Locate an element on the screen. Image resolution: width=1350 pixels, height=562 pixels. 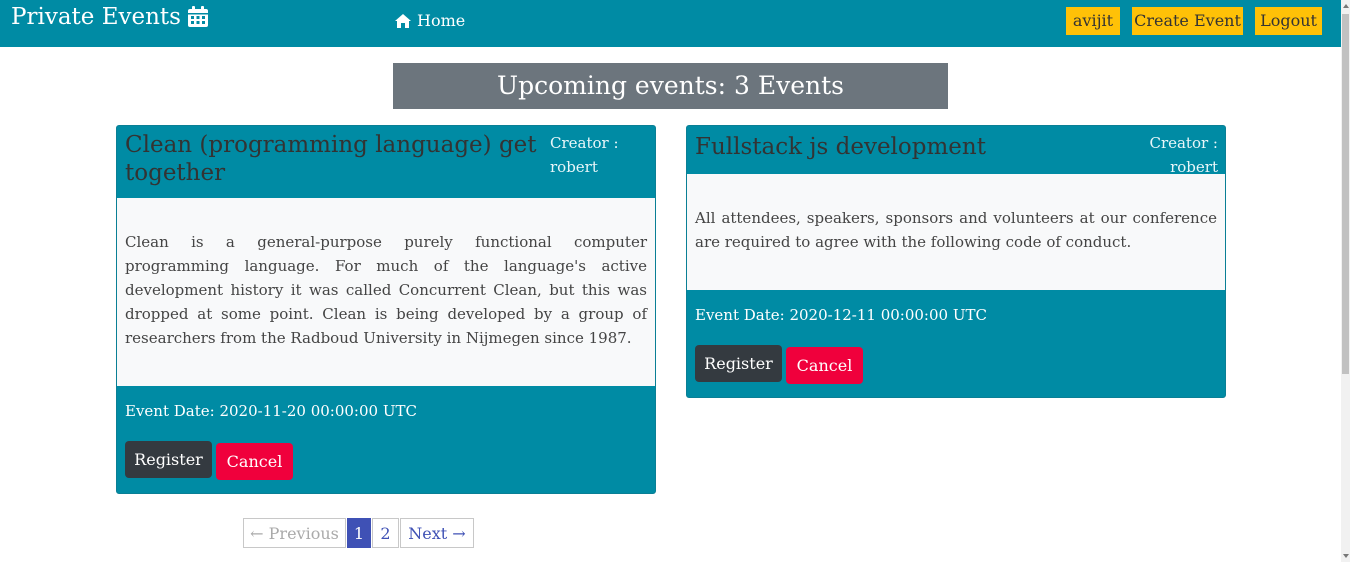
brand-link: Private Events is located at coordinates (110, 17).